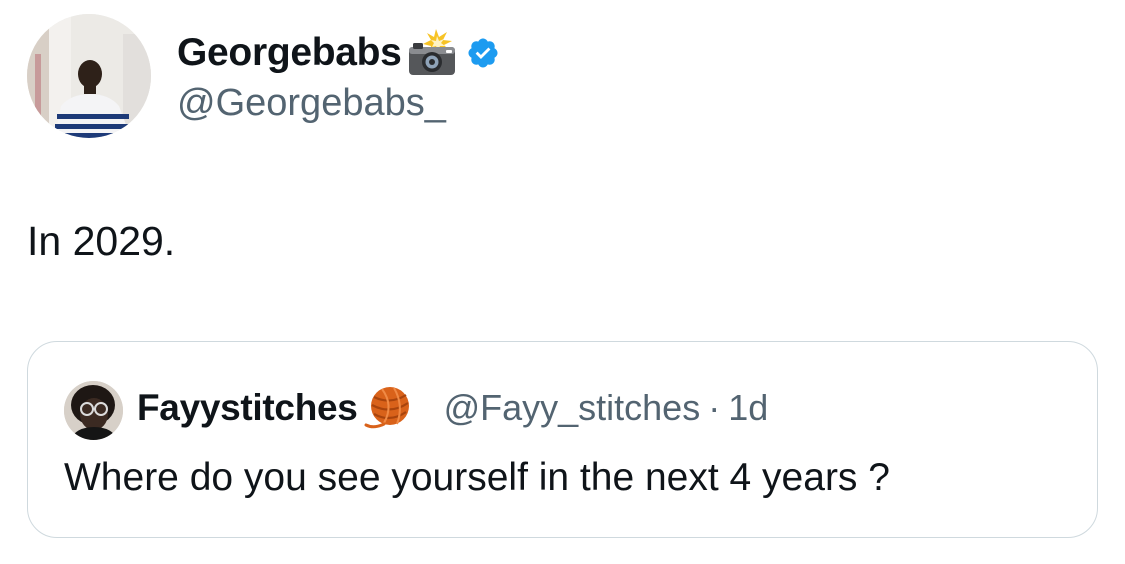  I want to click on author-name: Georgebabs, so click(289, 53).